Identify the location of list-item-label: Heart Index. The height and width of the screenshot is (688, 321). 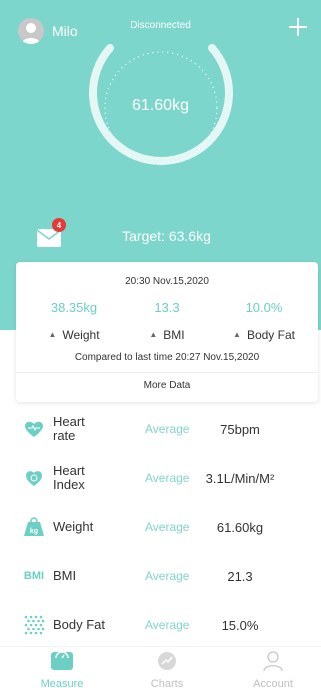
(69, 477).